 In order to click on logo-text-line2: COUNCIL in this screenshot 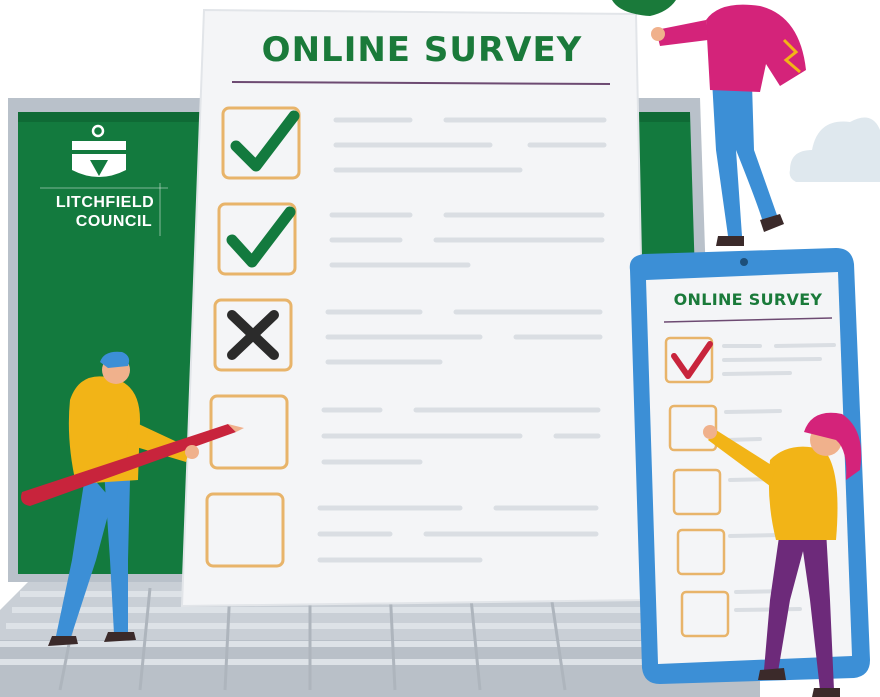, I will do `click(114, 221)`.